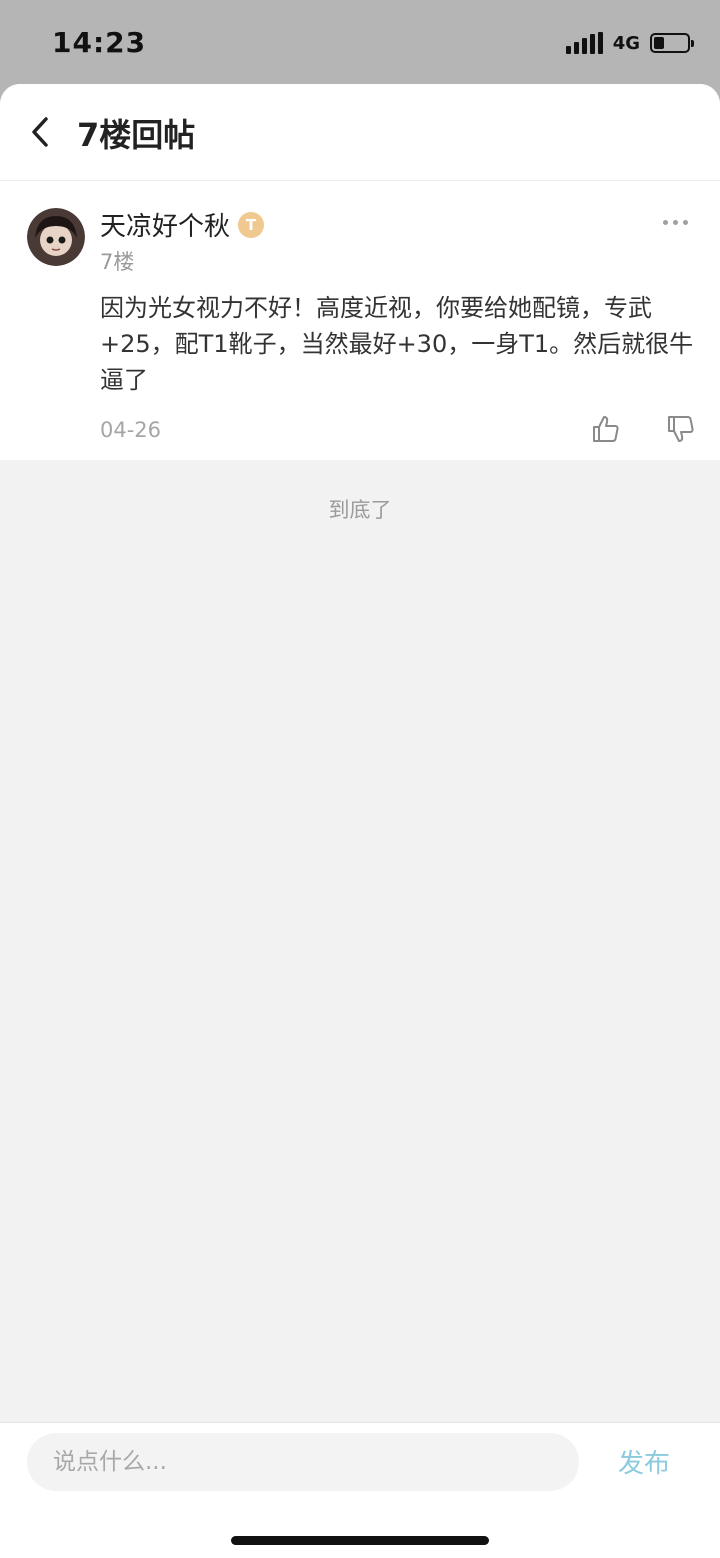 This screenshot has width=720, height=1558. What do you see at coordinates (99, 42) in the screenshot?
I see `status-time: 14:23` at bounding box center [99, 42].